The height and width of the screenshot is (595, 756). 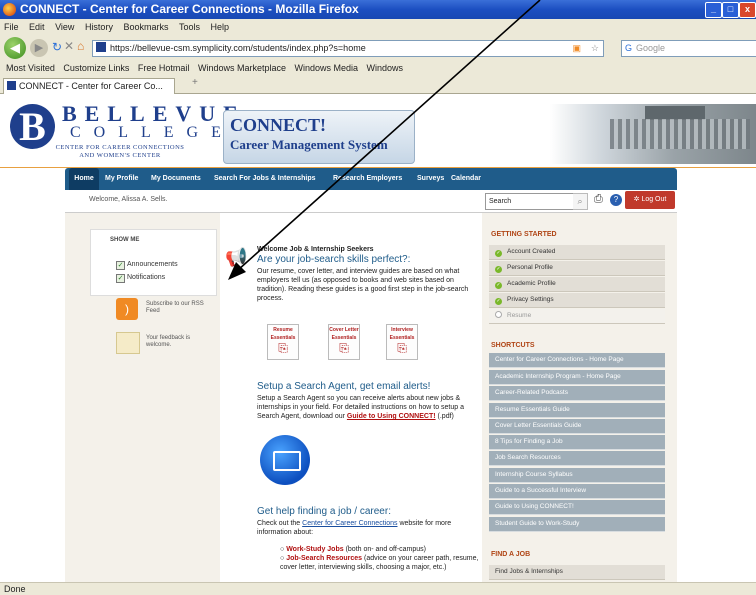 I want to click on shortcut-link: 8 Tips for Finding a Job, so click(x=577, y=442).